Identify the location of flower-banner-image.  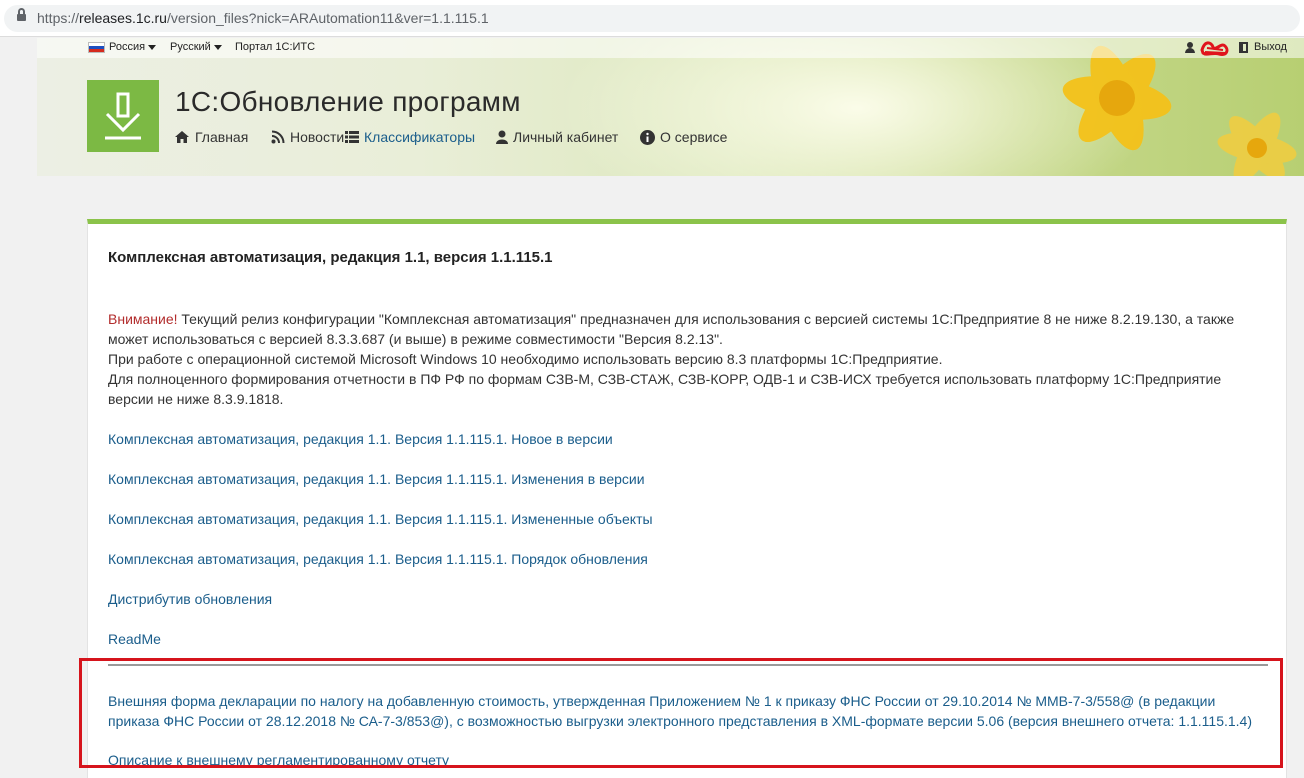
(1179, 110).